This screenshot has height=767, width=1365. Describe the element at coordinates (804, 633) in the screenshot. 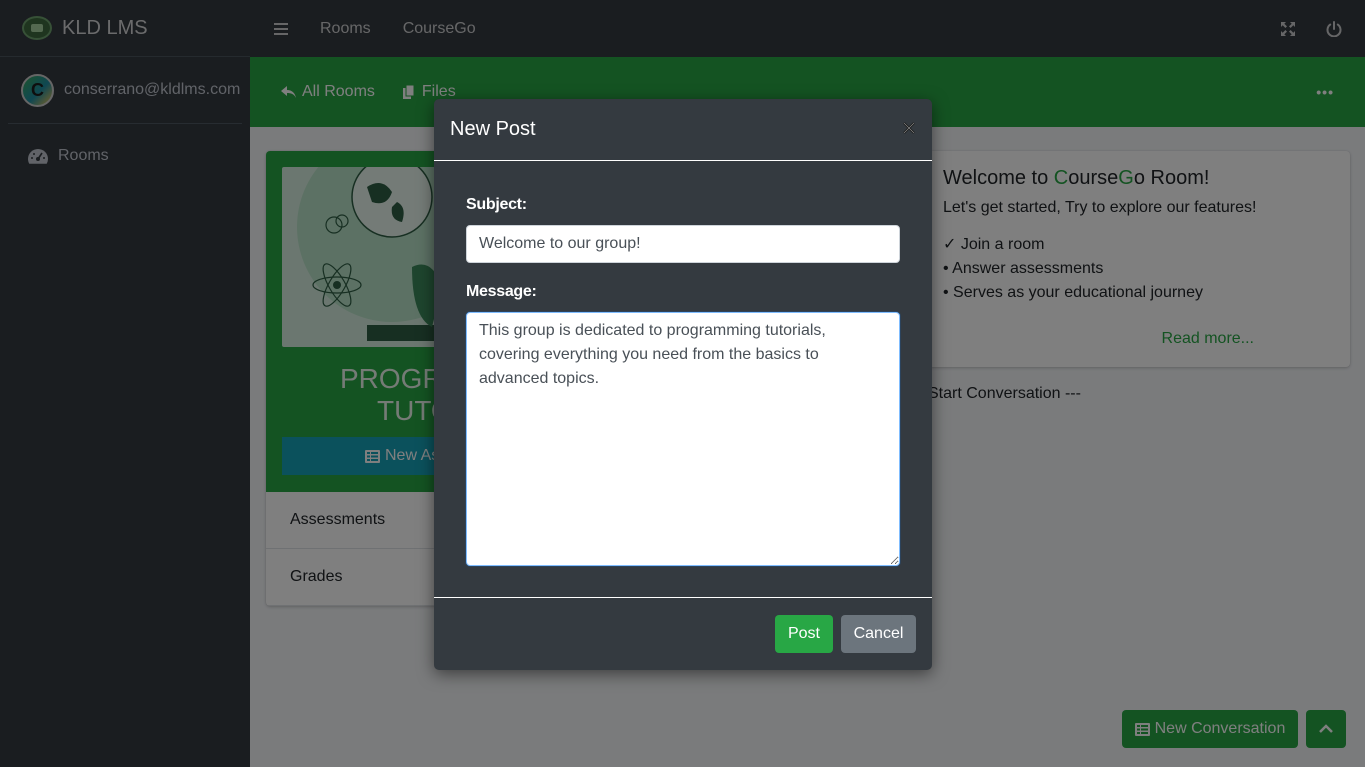

I see `post-button: Post` at that location.